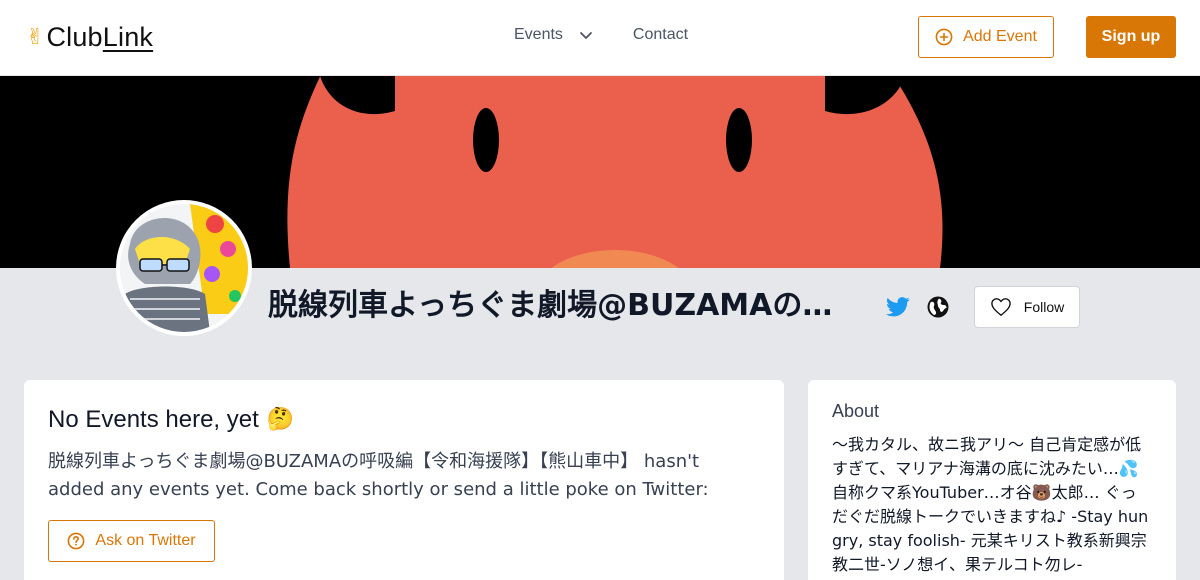 The image size is (1200, 580). I want to click on heart-icon, so click(1000, 307).